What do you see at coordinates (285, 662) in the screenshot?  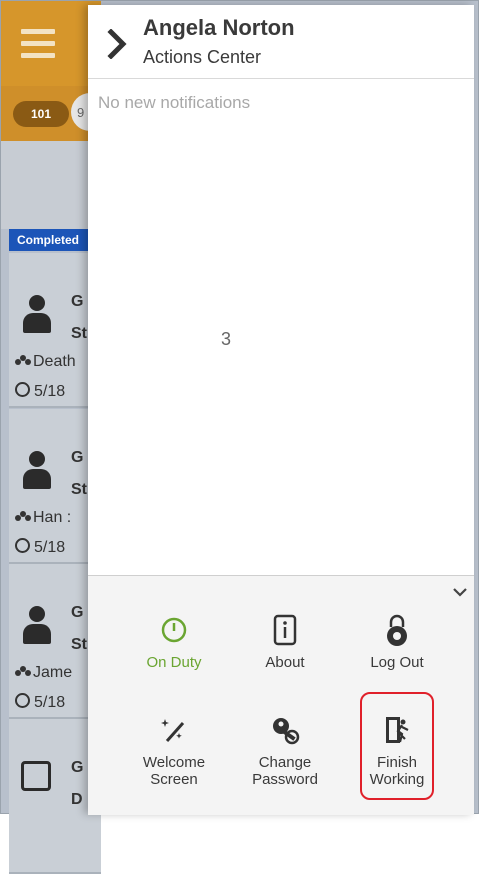 I see `about-label: About` at bounding box center [285, 662].